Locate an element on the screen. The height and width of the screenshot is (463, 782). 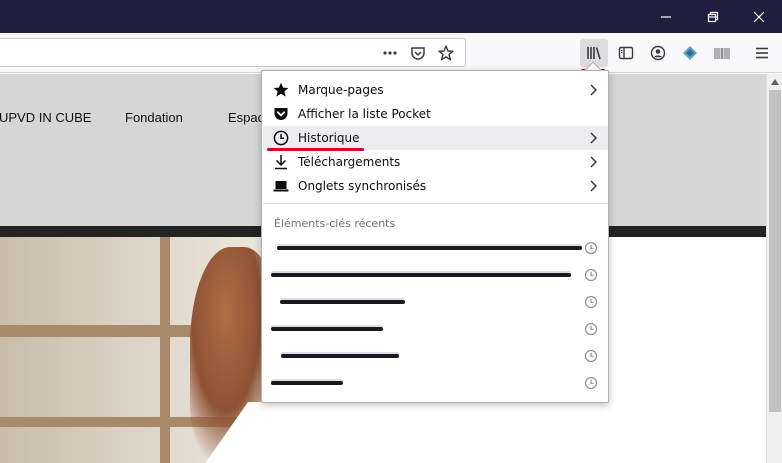
menu-item-history: Historique is located at coordinates (435, 138).